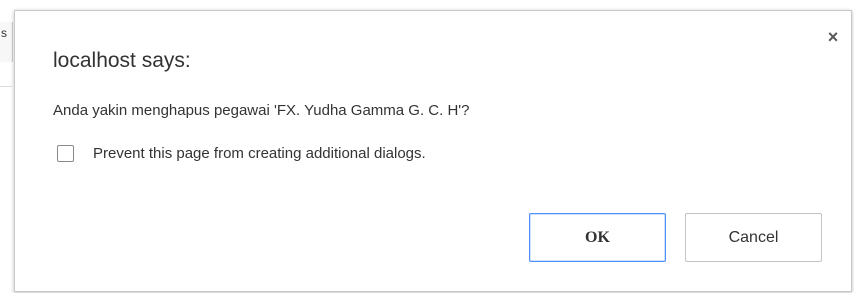  What do you see at coordinates (833, 37) in the screenshot?
I see `close-icon: ×` at bounding box center [833, 37].